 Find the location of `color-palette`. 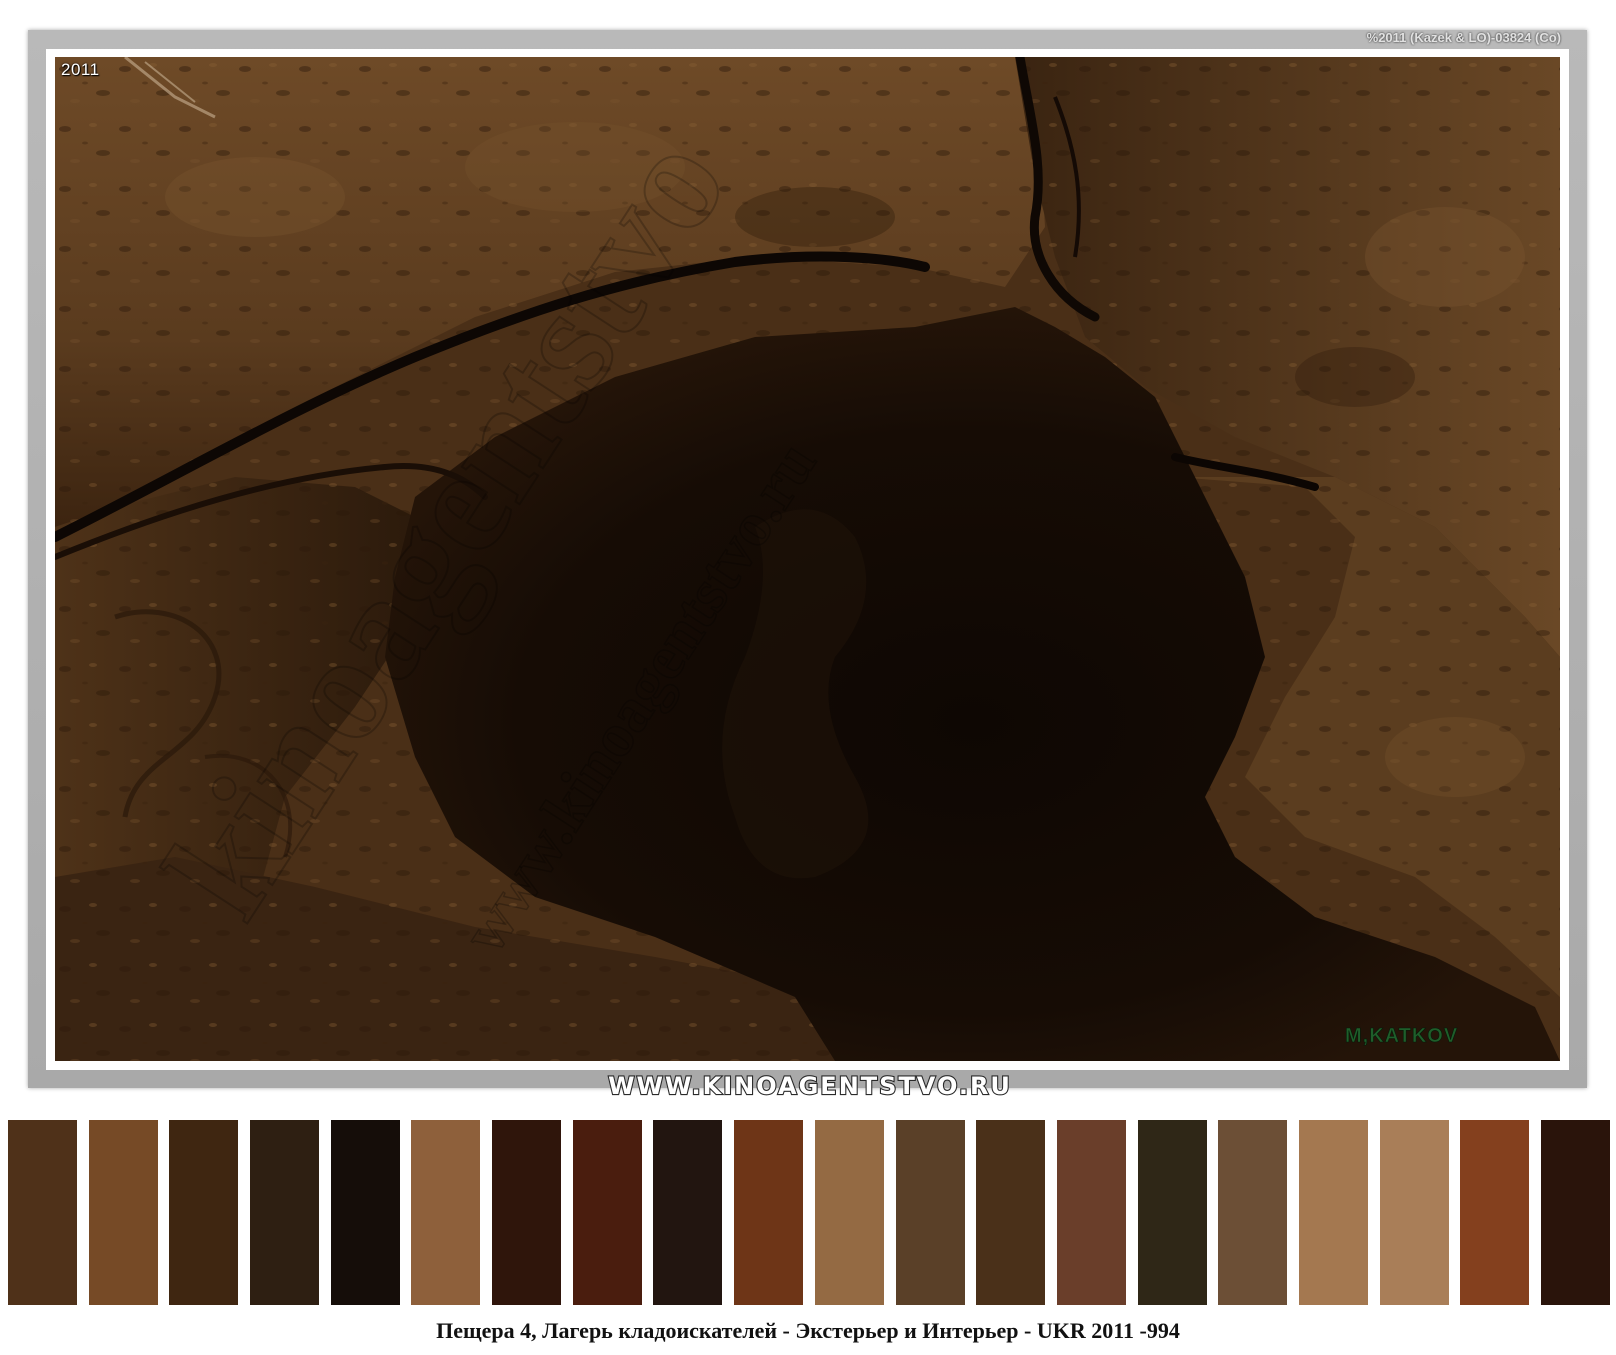

color-palette is located at coordinates (809, 1212).